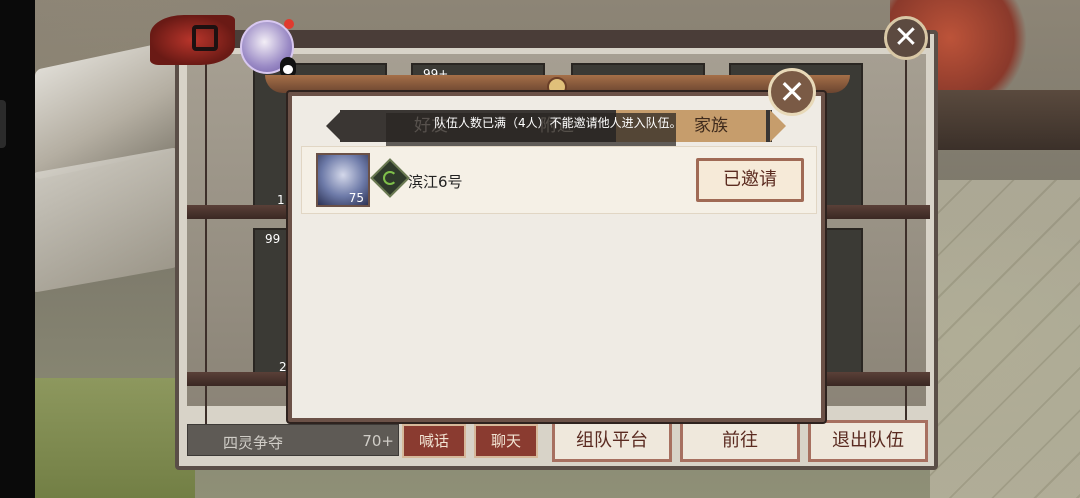 The image size is (1080, 498). I want to click on chat-button: 聊天, so click(506, 441).